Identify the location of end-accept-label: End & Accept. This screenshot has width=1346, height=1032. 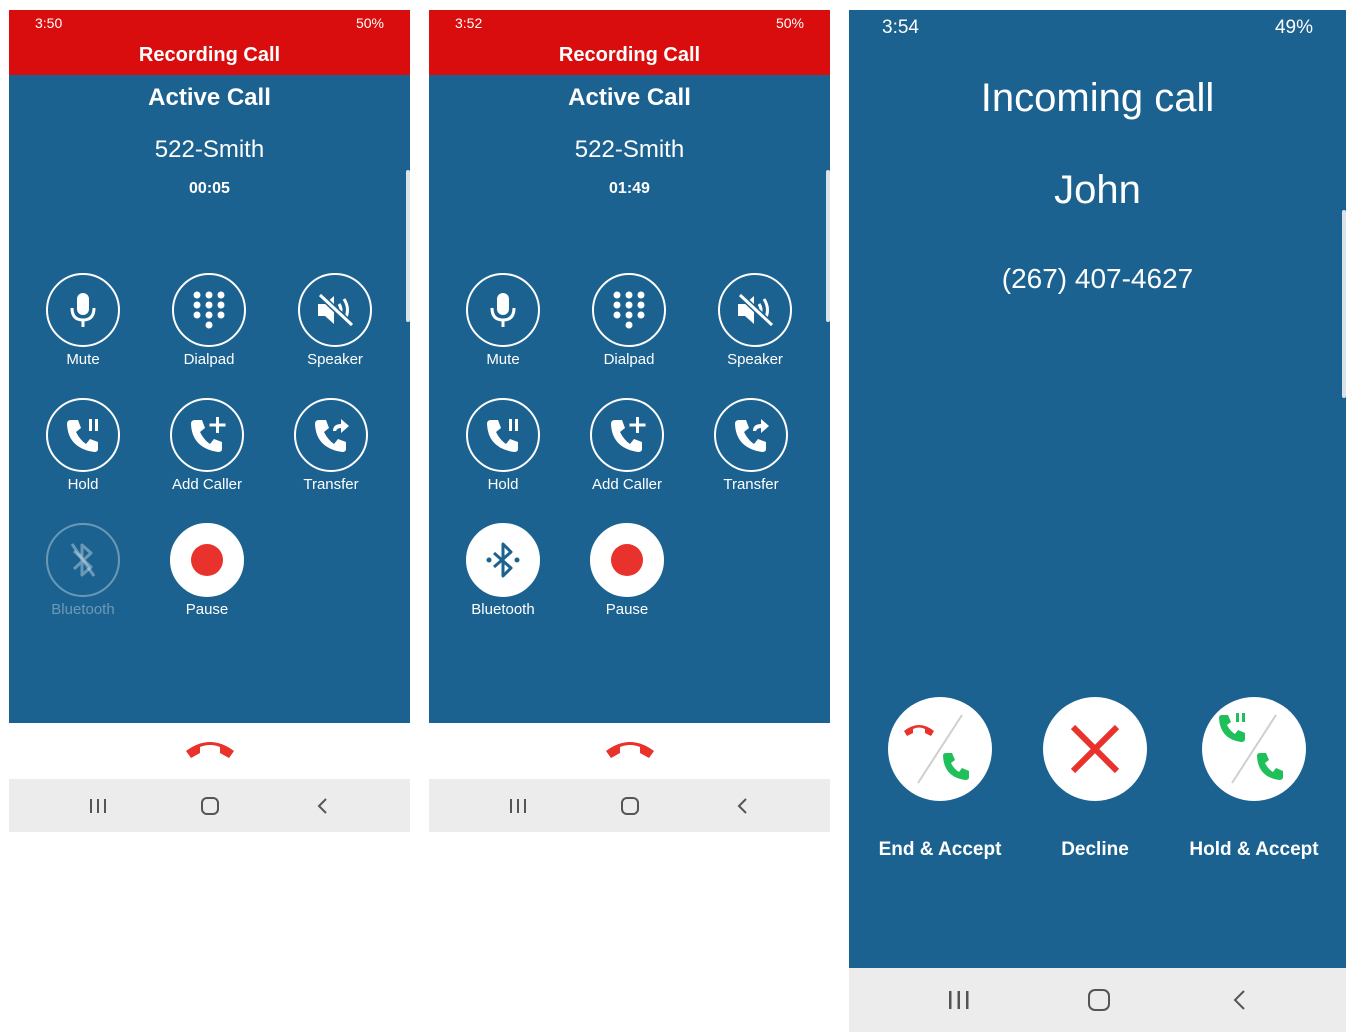
(940, 849).